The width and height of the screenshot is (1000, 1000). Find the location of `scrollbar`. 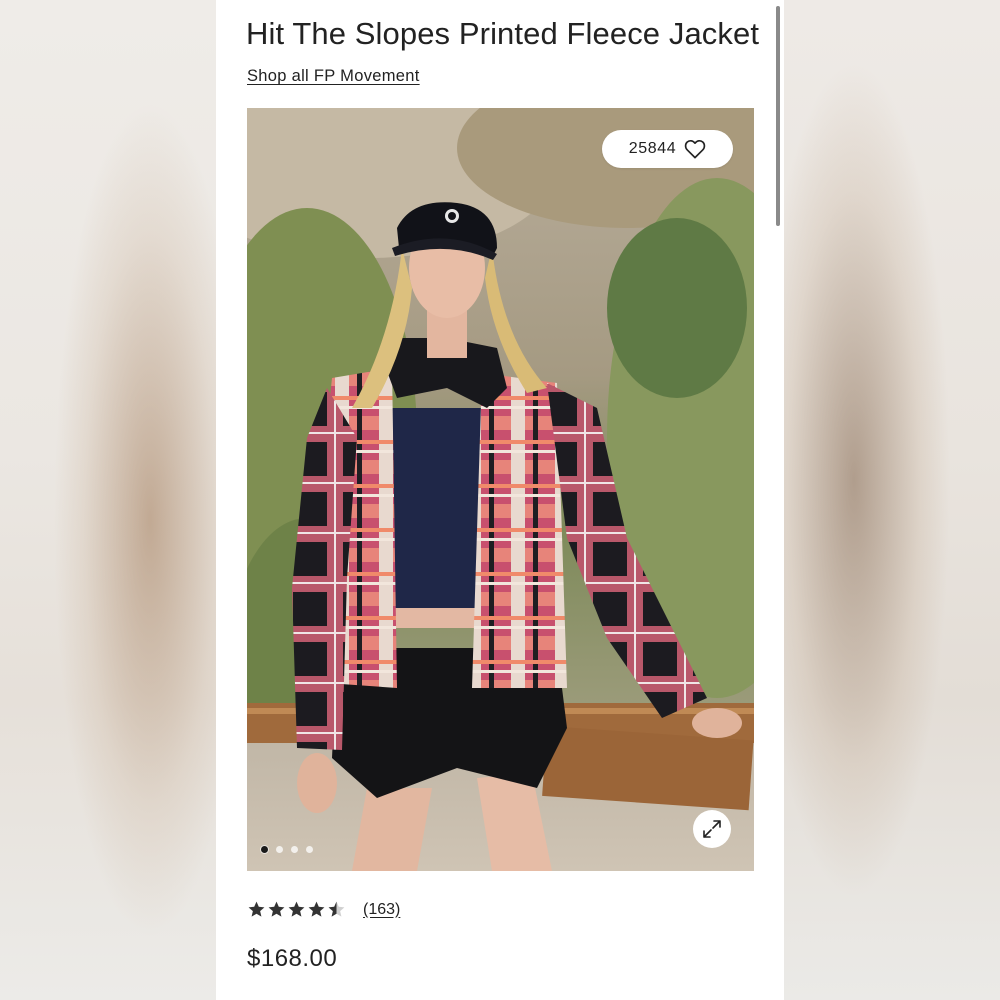

scrollbar is located at coordinates (778, 116).